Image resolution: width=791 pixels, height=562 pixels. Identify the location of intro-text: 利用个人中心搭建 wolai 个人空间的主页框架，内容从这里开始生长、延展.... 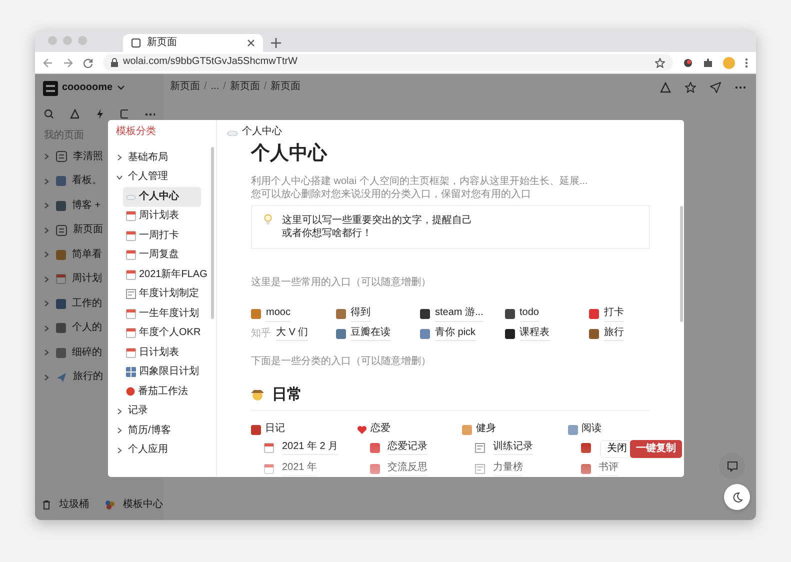
(420, 181).